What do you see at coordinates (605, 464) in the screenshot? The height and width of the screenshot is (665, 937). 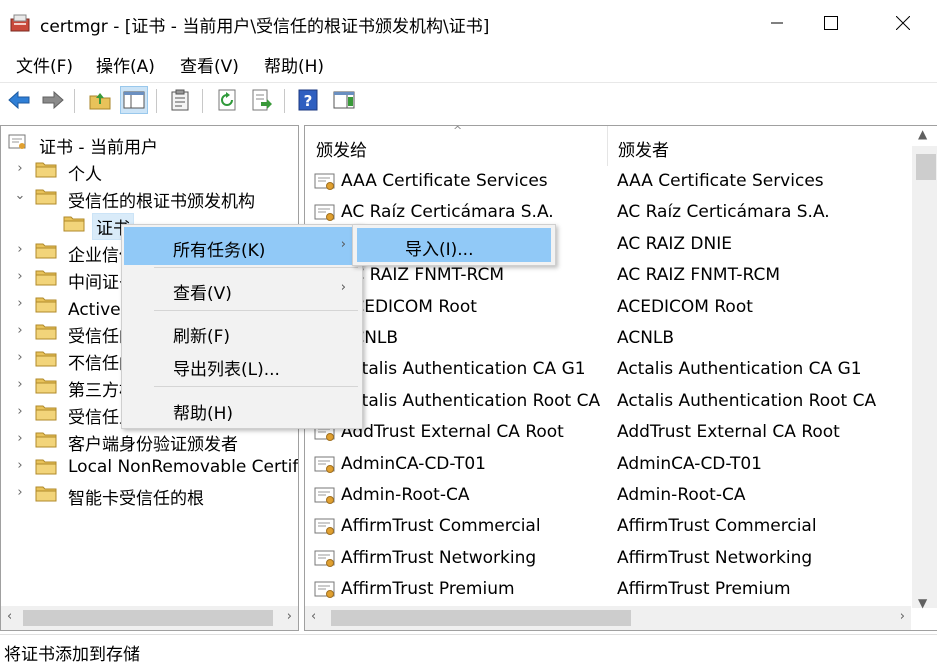 I see `table-row: AdminCA-CD-T01 AdminCA-CD-T01` at bounding box center [605, 464].